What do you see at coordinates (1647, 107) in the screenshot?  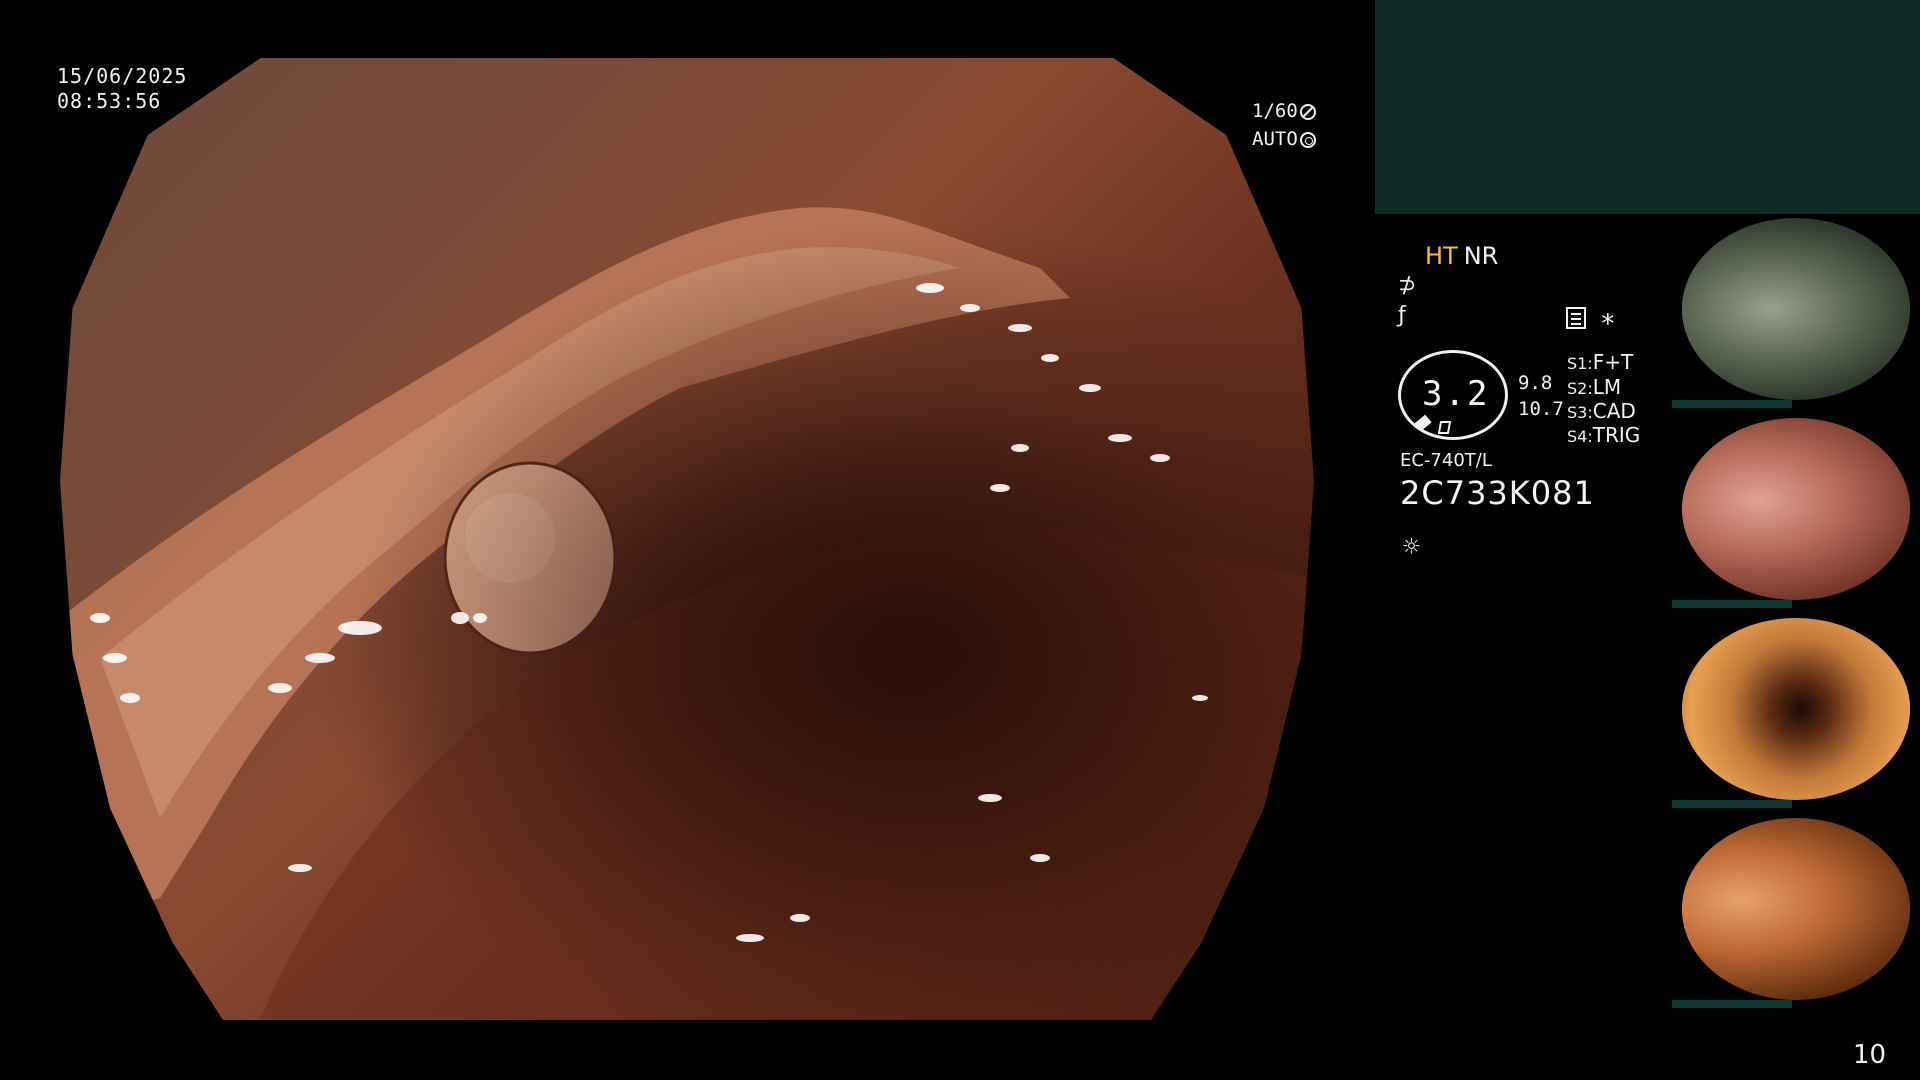 I see `patient-info-box` at bounding box center [1647, 107].